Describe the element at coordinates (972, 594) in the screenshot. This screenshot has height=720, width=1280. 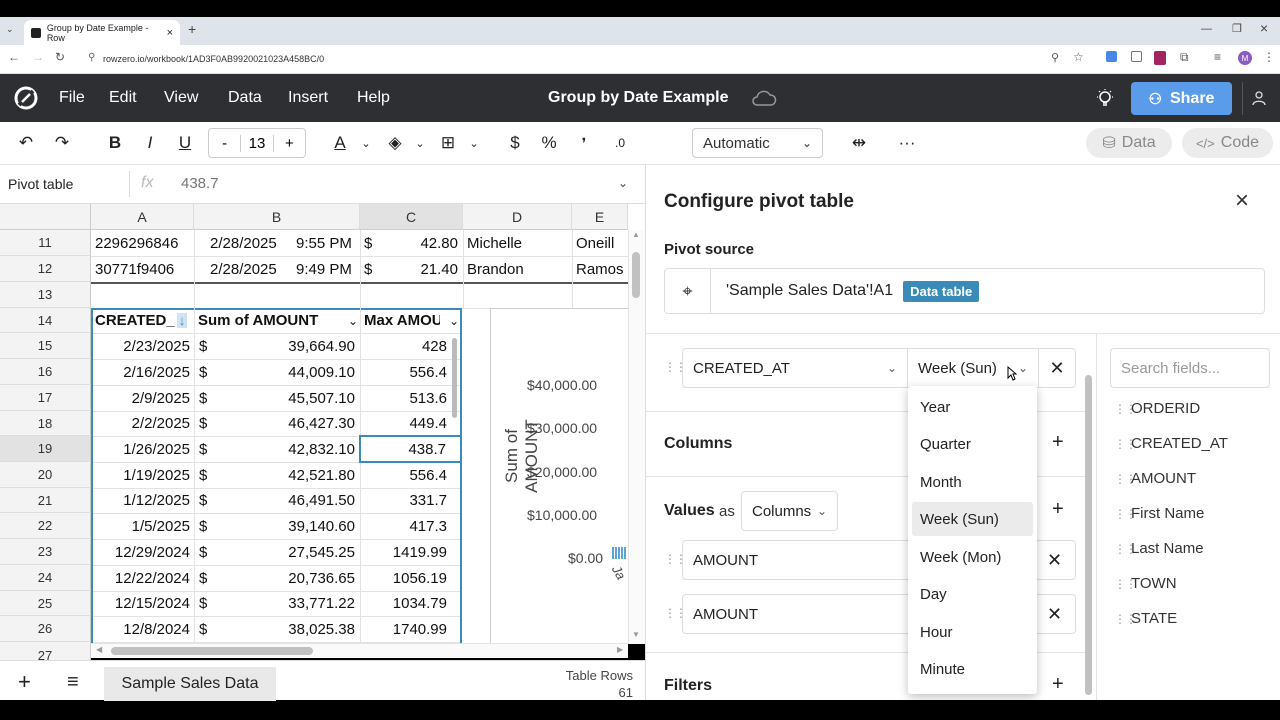
I see `group-option-day: Day` at that location.